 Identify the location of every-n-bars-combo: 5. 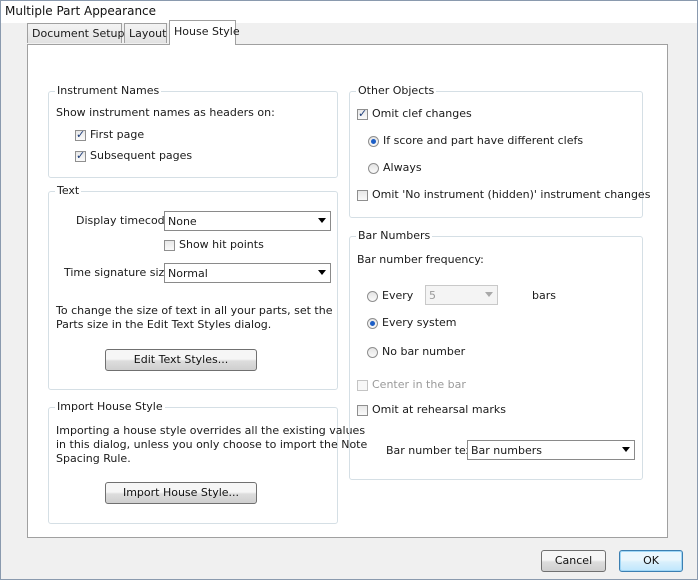
(461, 295).